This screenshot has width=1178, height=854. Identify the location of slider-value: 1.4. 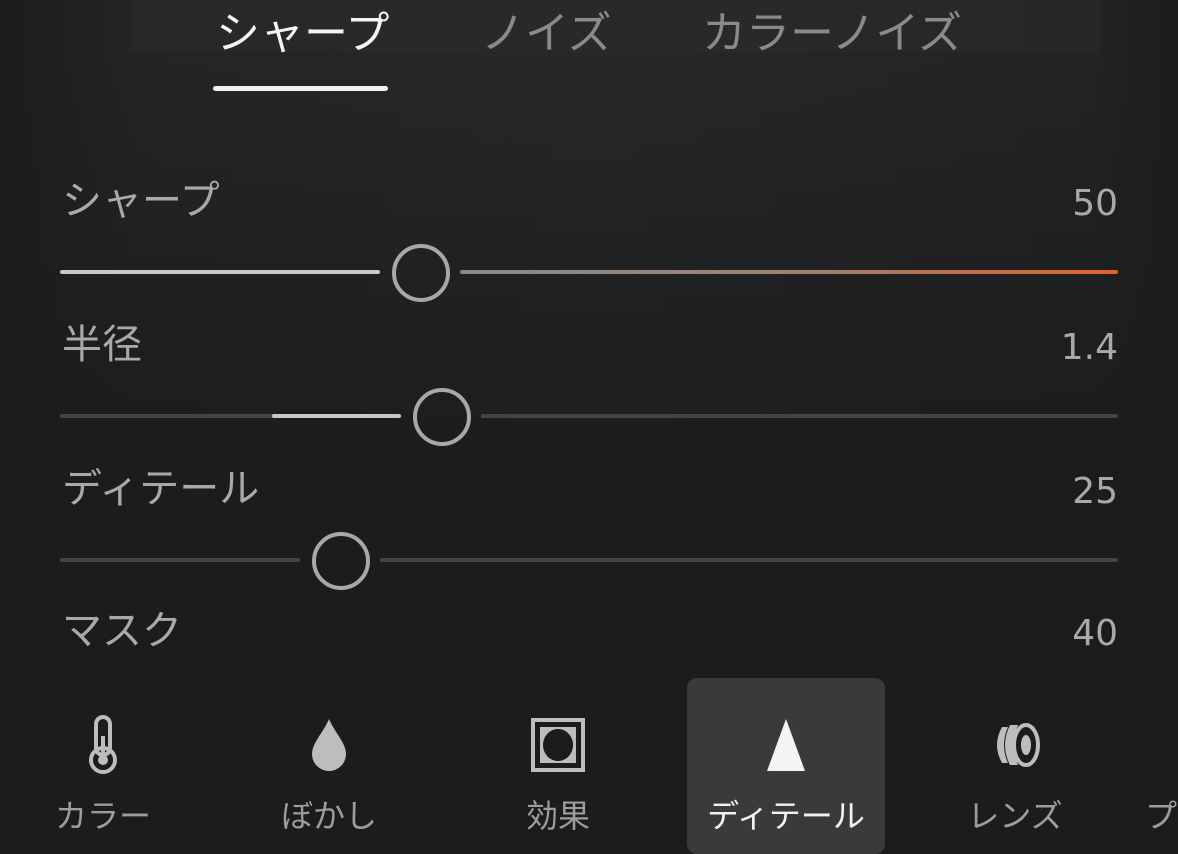
(1089, 347).